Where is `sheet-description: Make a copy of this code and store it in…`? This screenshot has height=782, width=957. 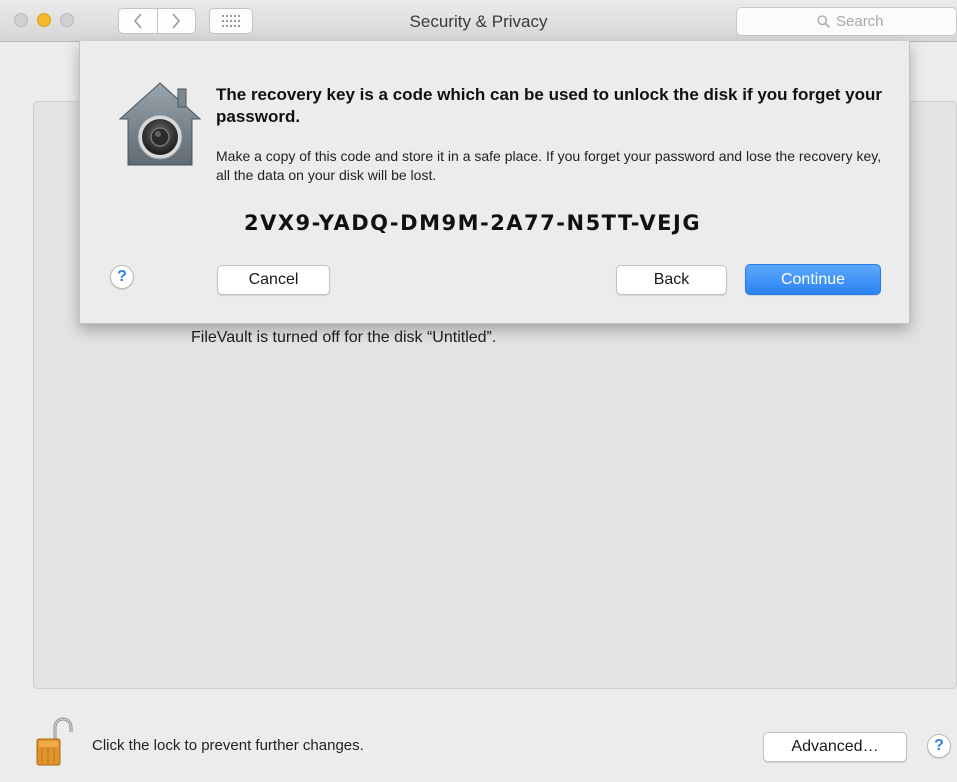 sheet-description: Make a copy of this code and store it in… is located at coordinates (549, 165).